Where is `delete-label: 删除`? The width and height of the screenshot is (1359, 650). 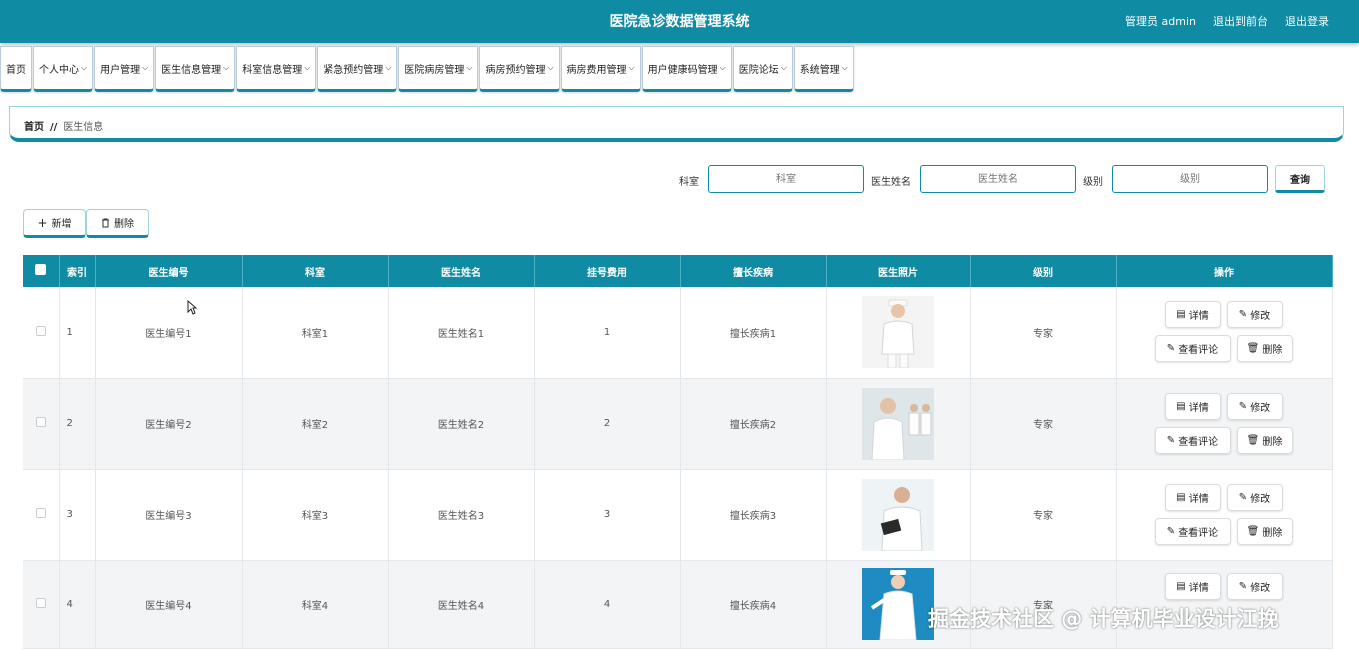
delete-label: 删除 is located at coordinates (1272, 350).